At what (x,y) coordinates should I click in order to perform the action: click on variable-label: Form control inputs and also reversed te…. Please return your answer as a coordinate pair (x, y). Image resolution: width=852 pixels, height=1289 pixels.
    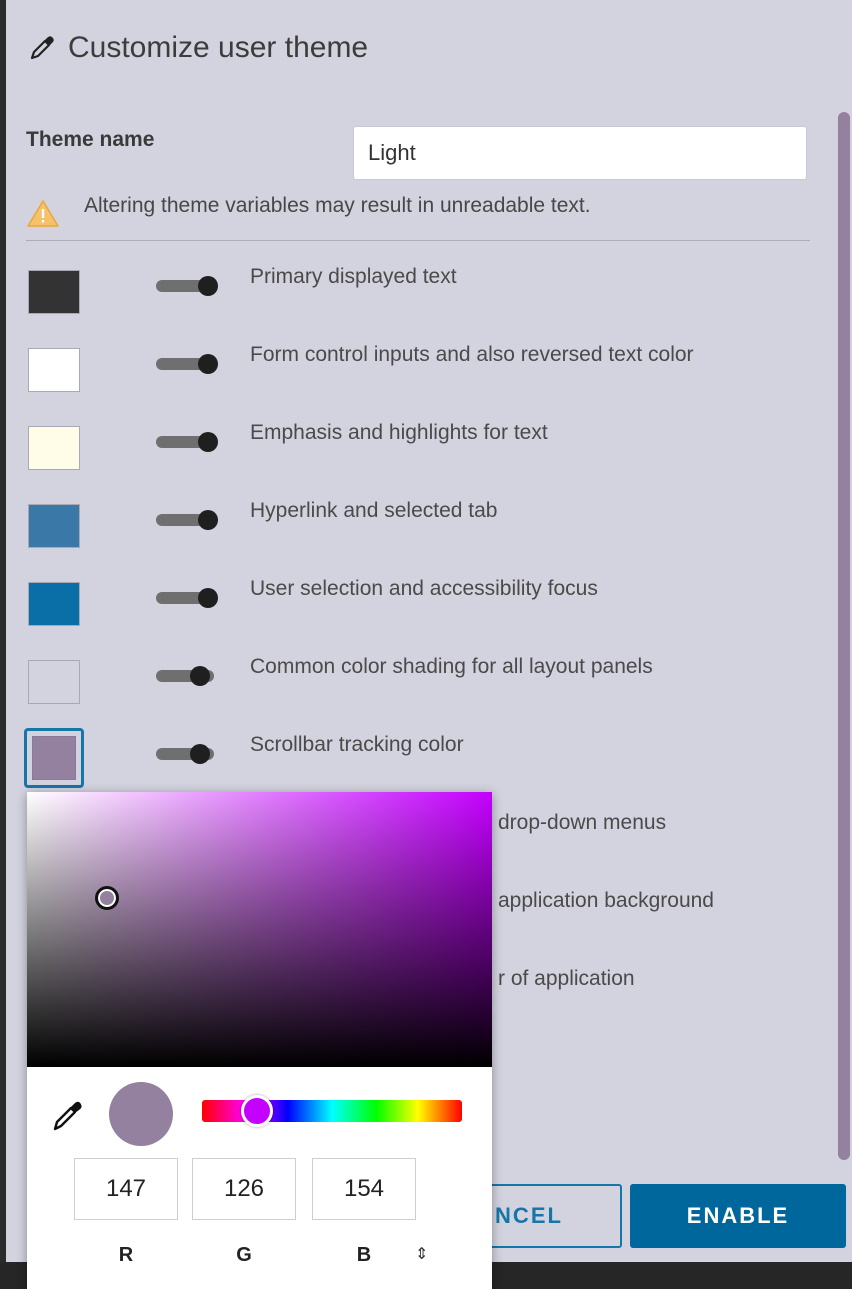
    Looking at the image, I should click on (472, 354).